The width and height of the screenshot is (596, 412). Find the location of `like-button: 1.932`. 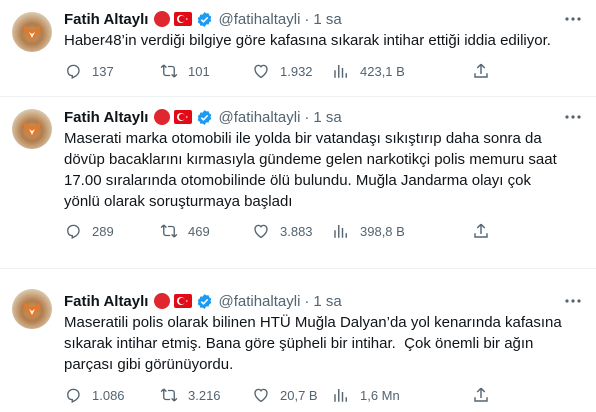

like-button: 1.932 is located at coordinates (282, 71).